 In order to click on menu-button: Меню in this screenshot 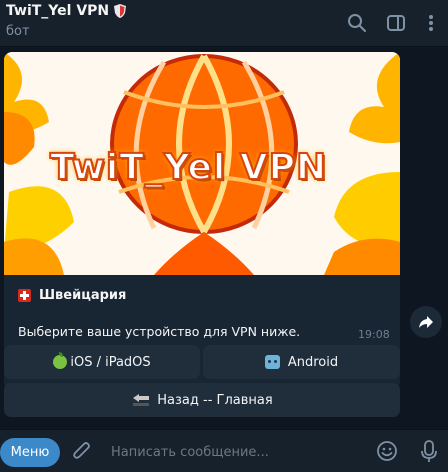, I will do `click(30, 452)`.